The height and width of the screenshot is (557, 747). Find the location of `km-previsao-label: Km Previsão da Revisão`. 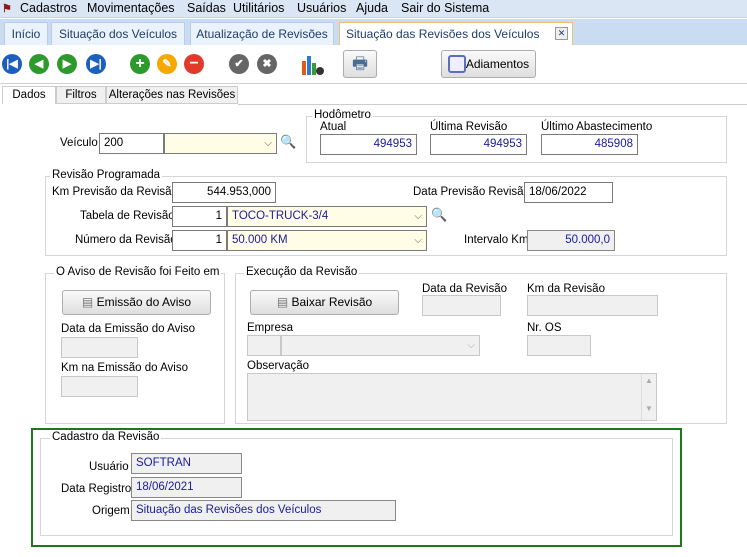

km-previsao-label: Km Previsão da Revisão is located at coordinates (115, 192).